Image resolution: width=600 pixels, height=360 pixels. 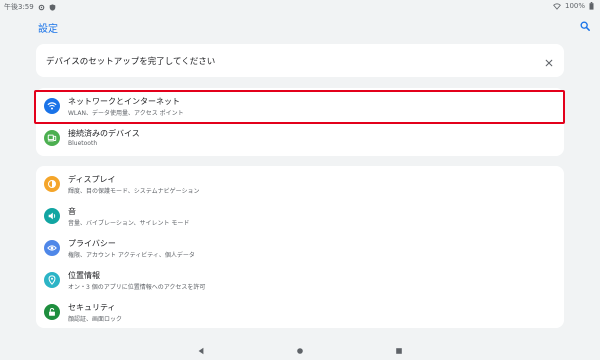 What do you see at coordinates (52, 7) in the screenshot?
I see `shield-icon` at bounding box center [52, 7].